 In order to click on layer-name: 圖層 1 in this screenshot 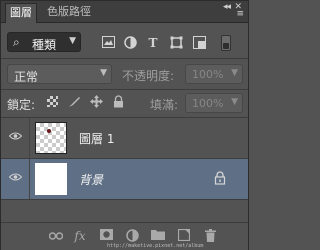, I will do `click(96, 138)`.